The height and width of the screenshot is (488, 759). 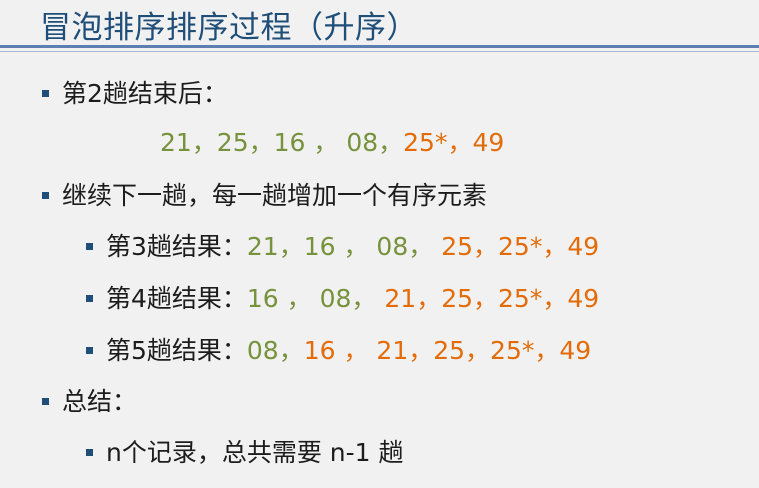 I want to click on pass3-label: 第3趟结果：, so click(x=176, y=246).